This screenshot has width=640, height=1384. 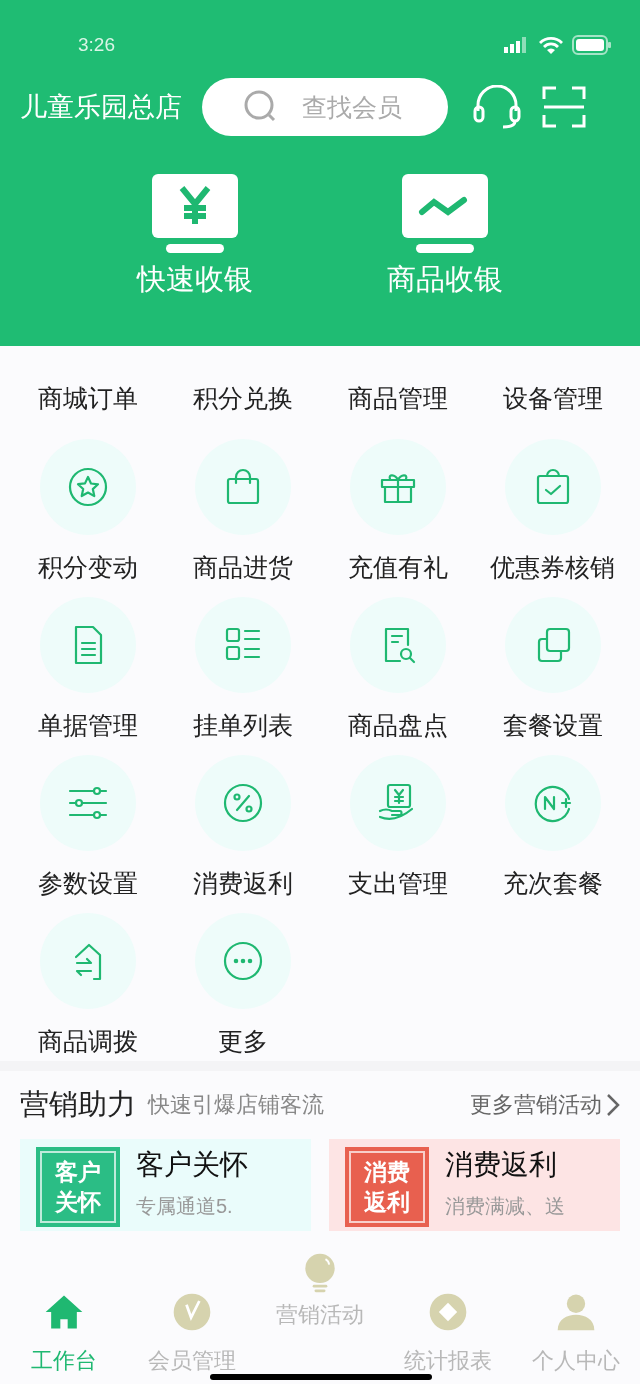 I want to click on card-title: 消费返利, so click(x=501, y=1164).